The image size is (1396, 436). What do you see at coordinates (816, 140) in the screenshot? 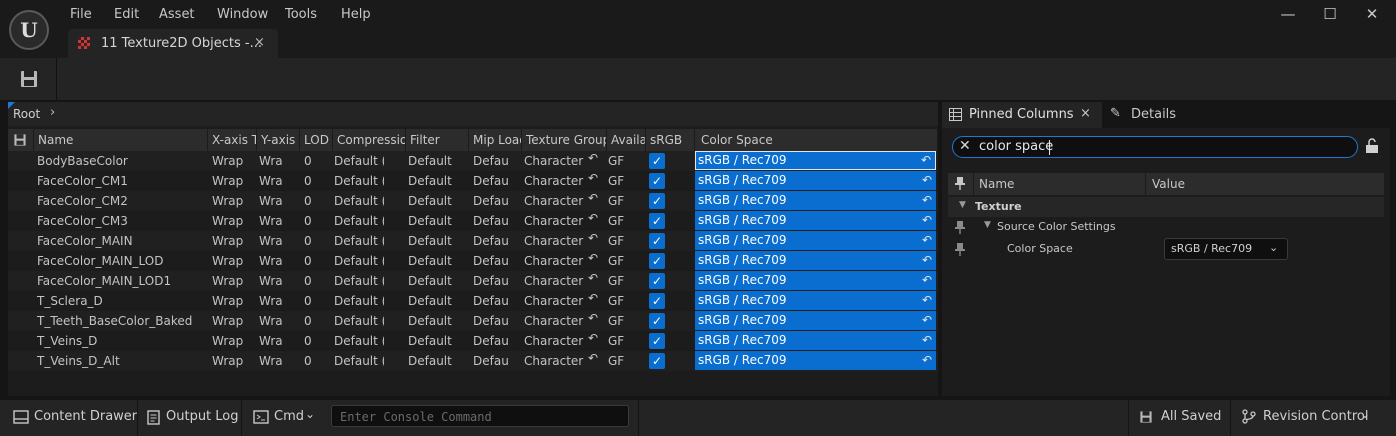
I see `column-header-color-space: Color Space` at bounding box center [816, 140].